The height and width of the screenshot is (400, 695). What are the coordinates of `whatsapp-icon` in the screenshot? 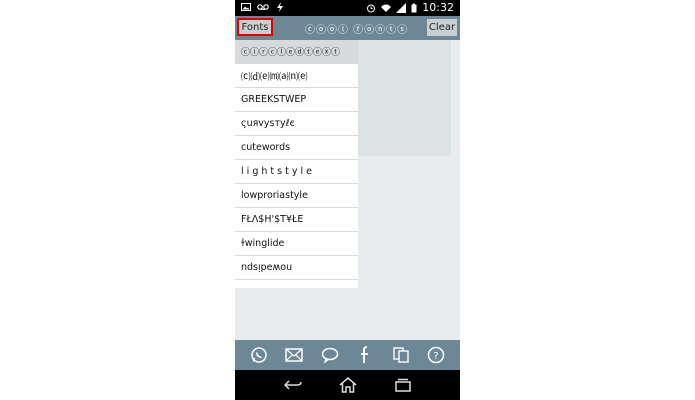 It's located at (259, 355).